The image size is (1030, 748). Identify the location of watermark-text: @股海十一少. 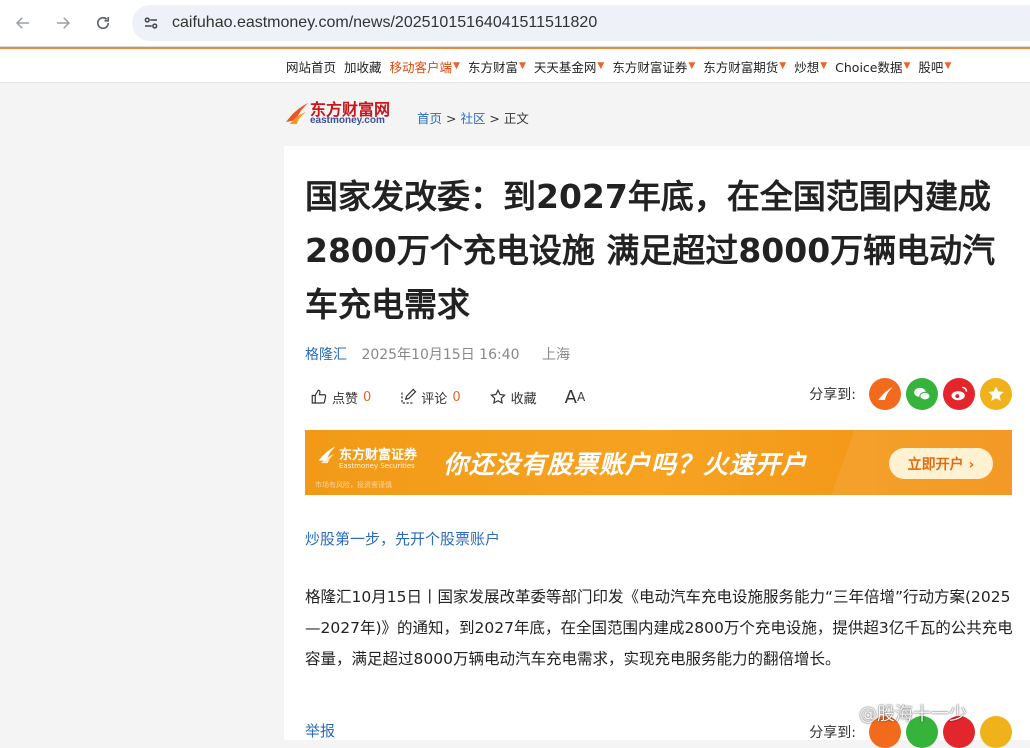
(913, 714).